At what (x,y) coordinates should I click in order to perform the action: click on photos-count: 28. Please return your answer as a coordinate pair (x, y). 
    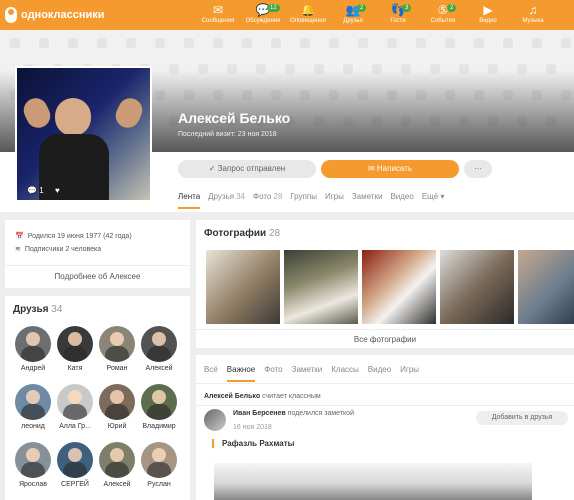
    Looking at the image, I should click on (274, 233).